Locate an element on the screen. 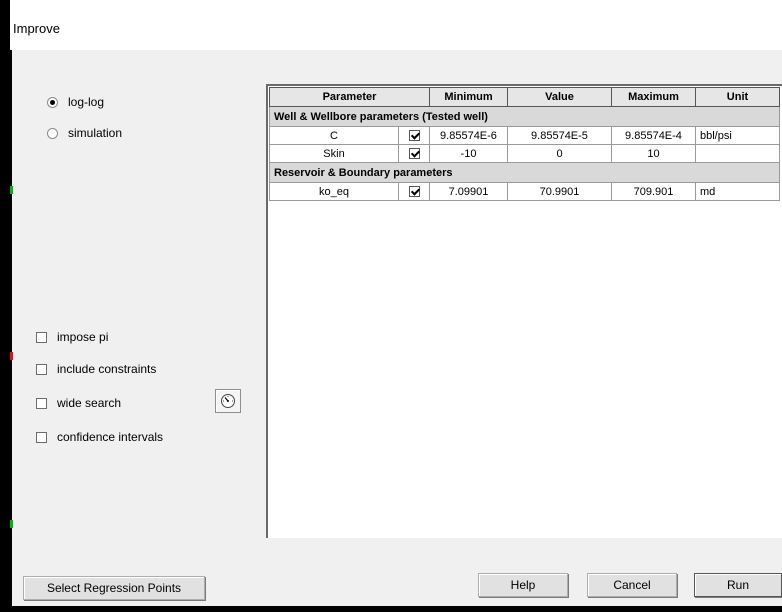 This screenshot has width=782, height=612. radio-log-log: log-log is located at coordinates (75, 102).